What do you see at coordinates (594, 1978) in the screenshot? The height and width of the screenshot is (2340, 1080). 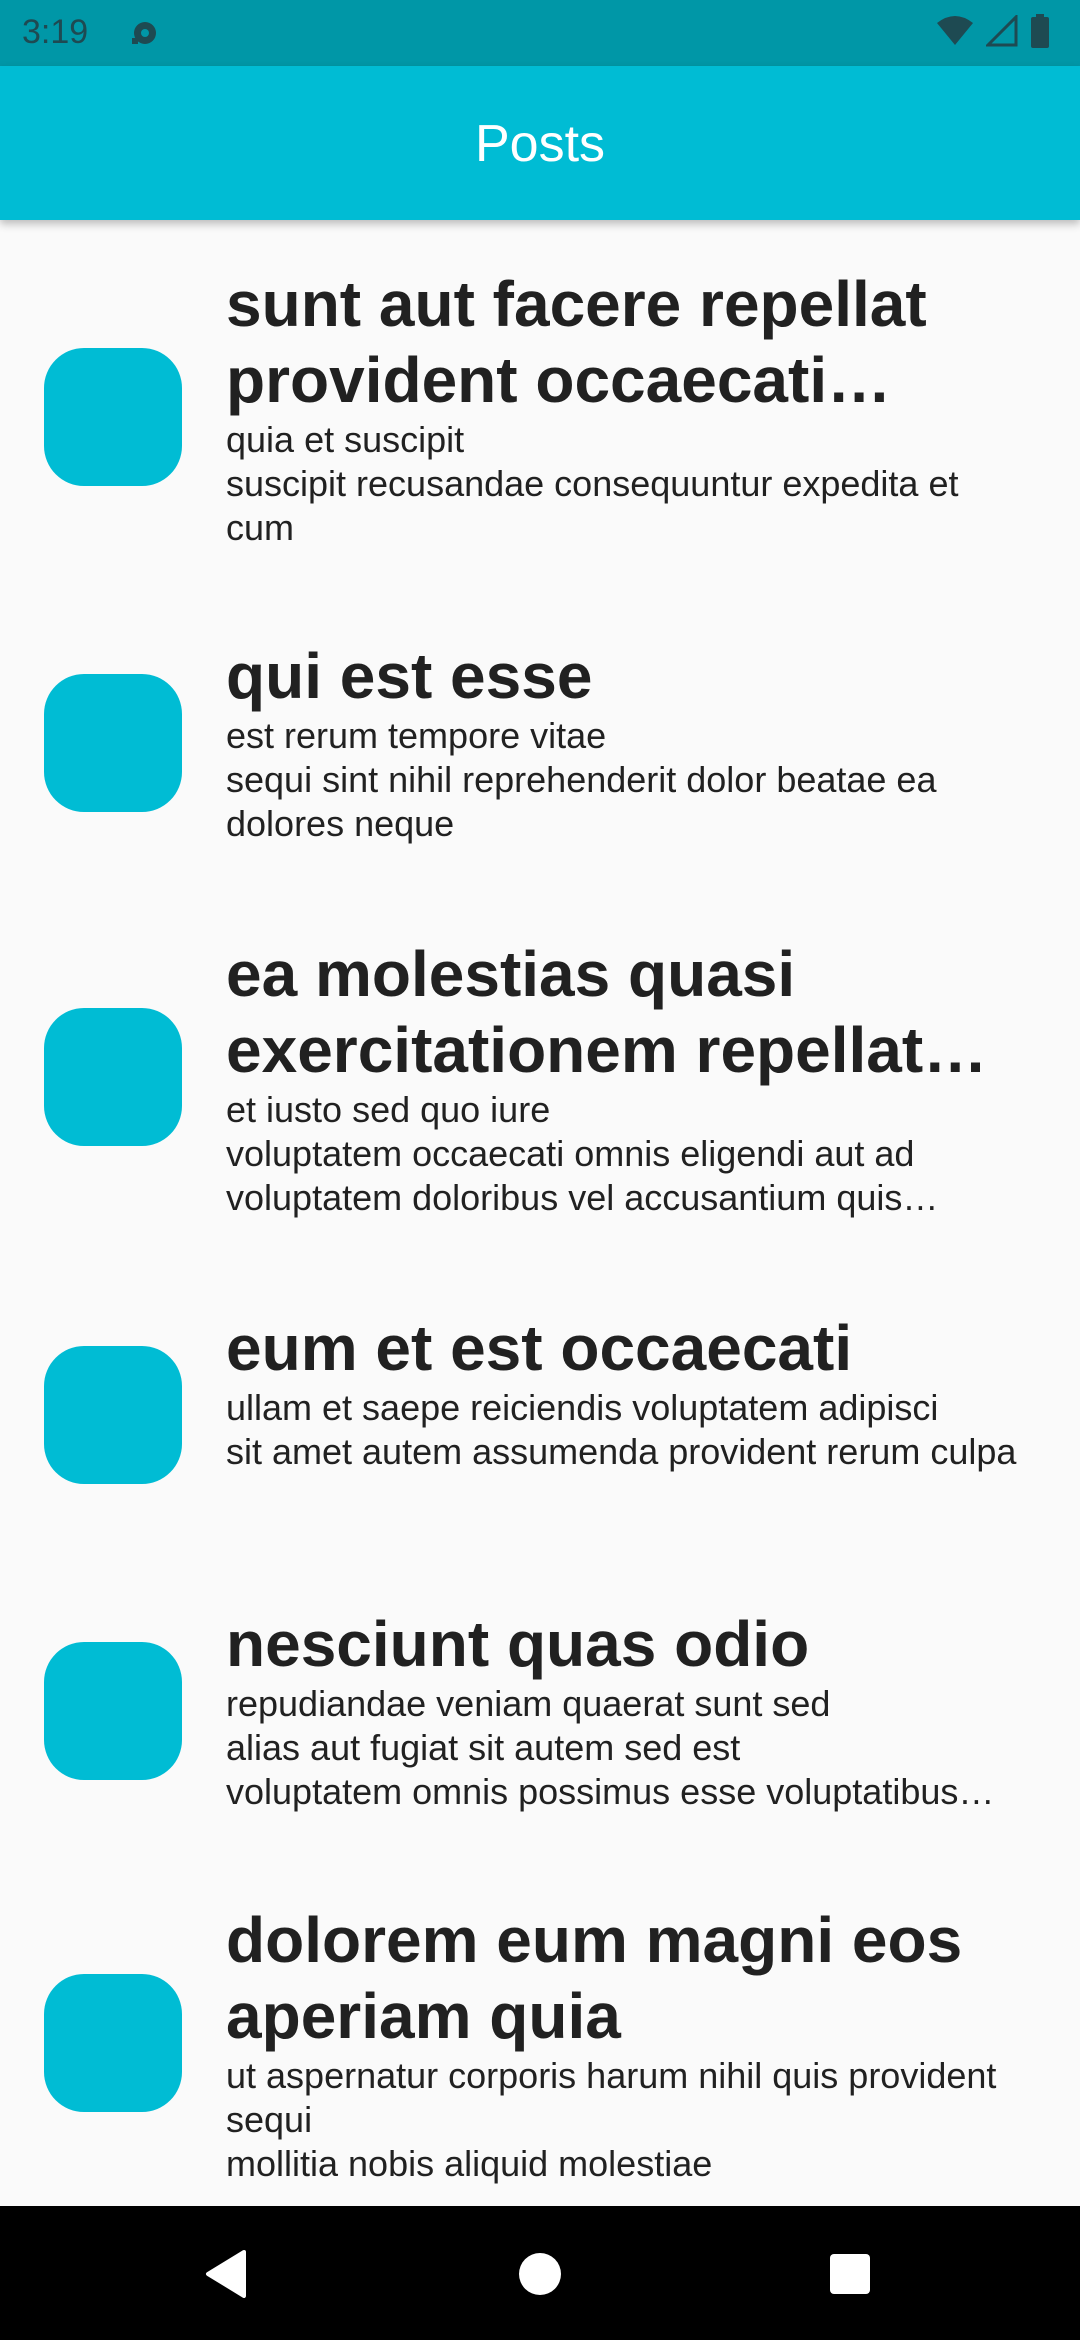 I see `post-title: dolorem eum magni eos aperiam quia` at bounding box center [594, 1978].